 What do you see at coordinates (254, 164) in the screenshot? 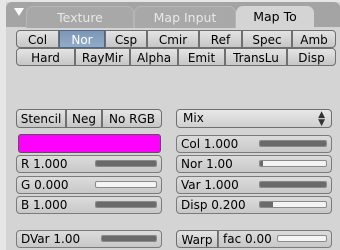
I see `nor-factor-slider: Nor 1.00` at bounding box center [254, 164].